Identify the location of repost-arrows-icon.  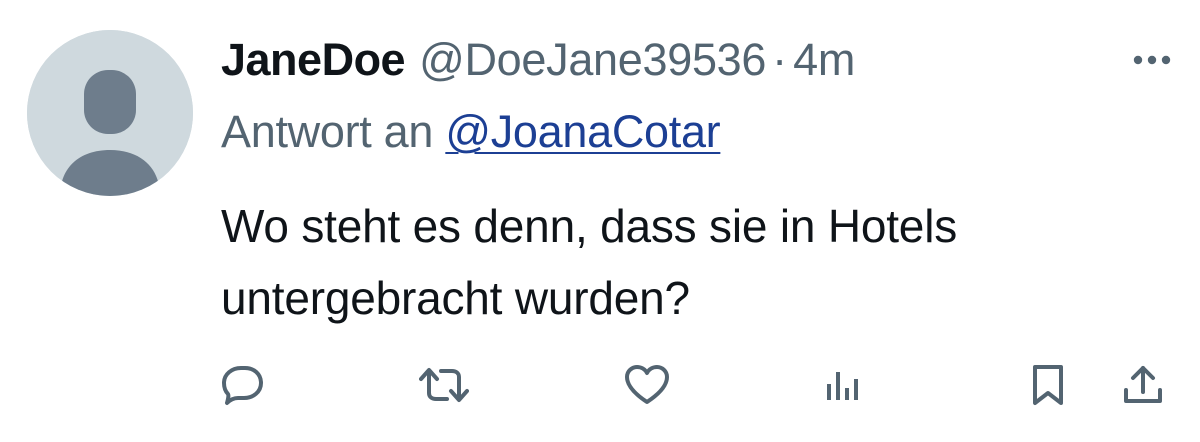
(444, 385).